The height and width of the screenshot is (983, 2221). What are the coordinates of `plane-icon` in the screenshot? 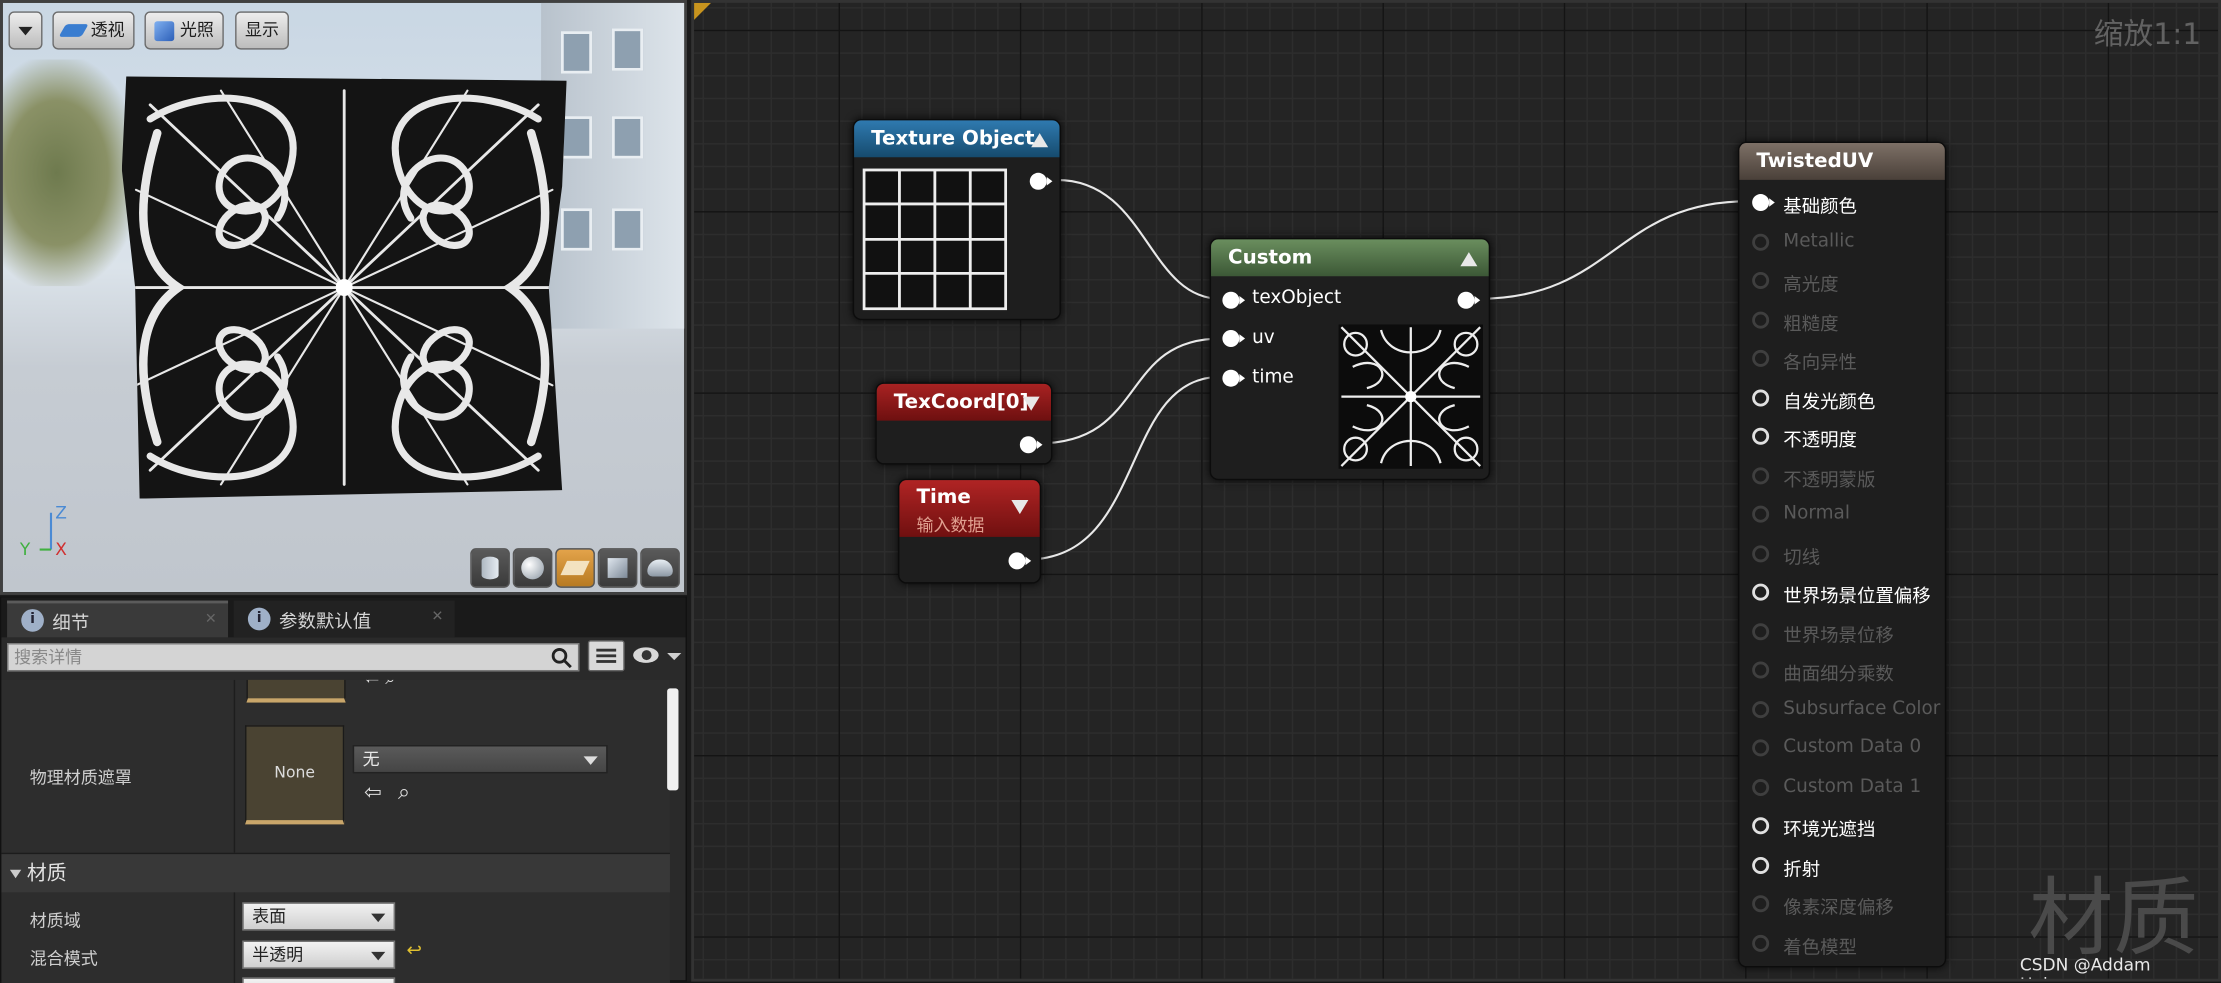 It's located at (575, 568).